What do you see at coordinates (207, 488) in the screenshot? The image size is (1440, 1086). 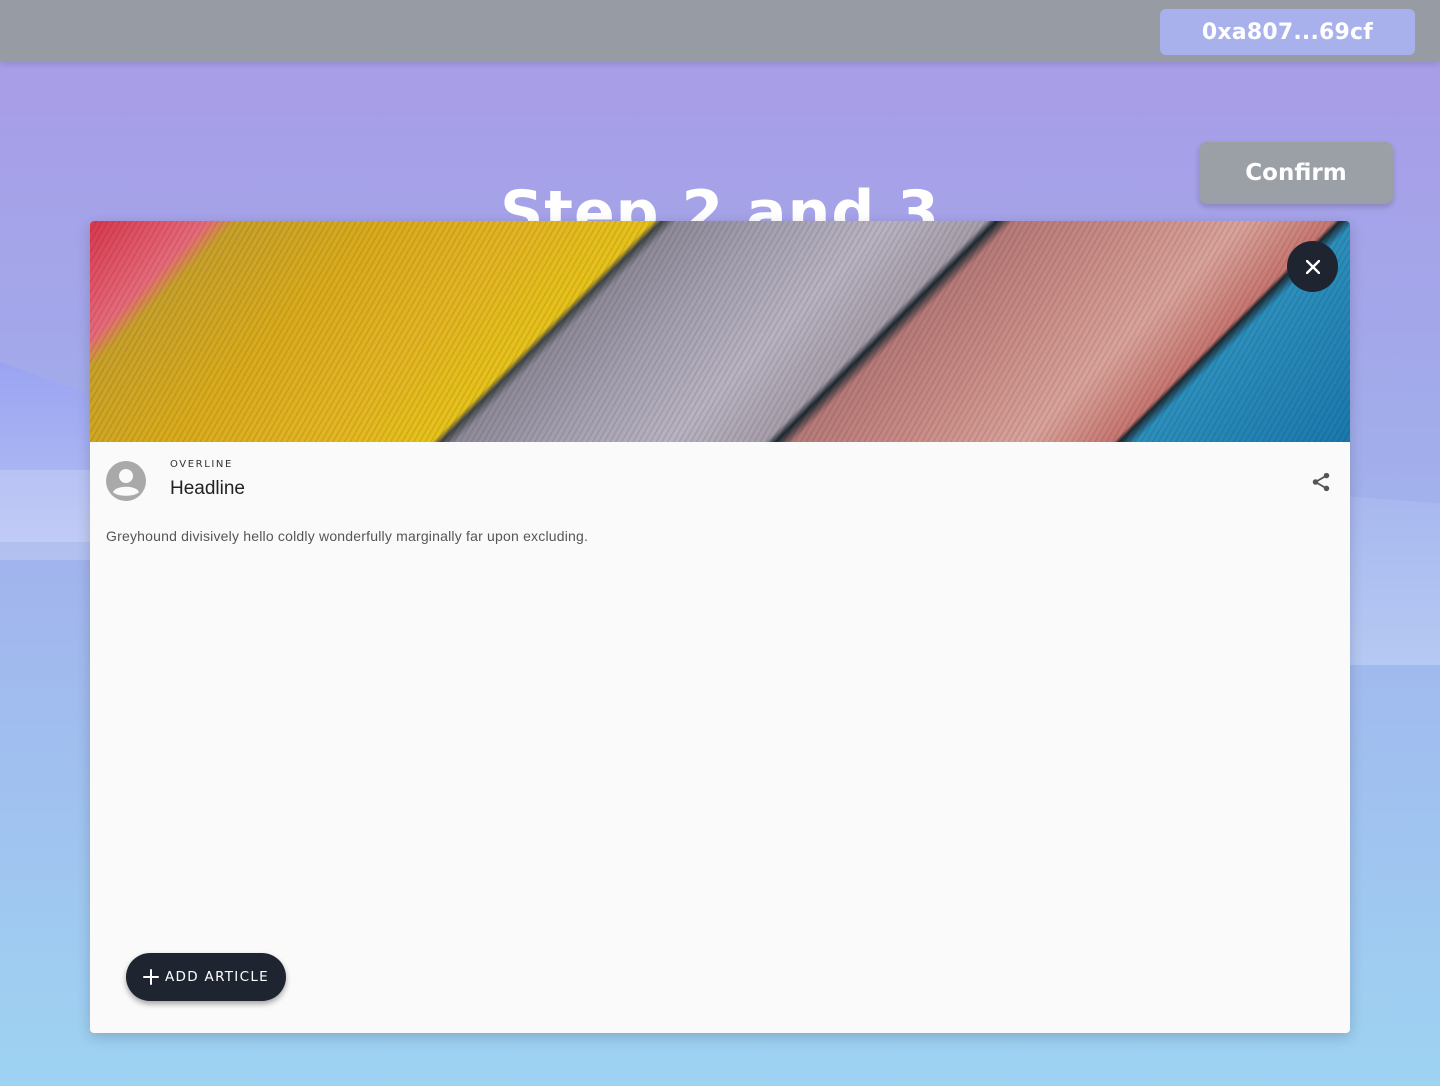 I see `card-headline: Headline` at bounding box center [207, 488].